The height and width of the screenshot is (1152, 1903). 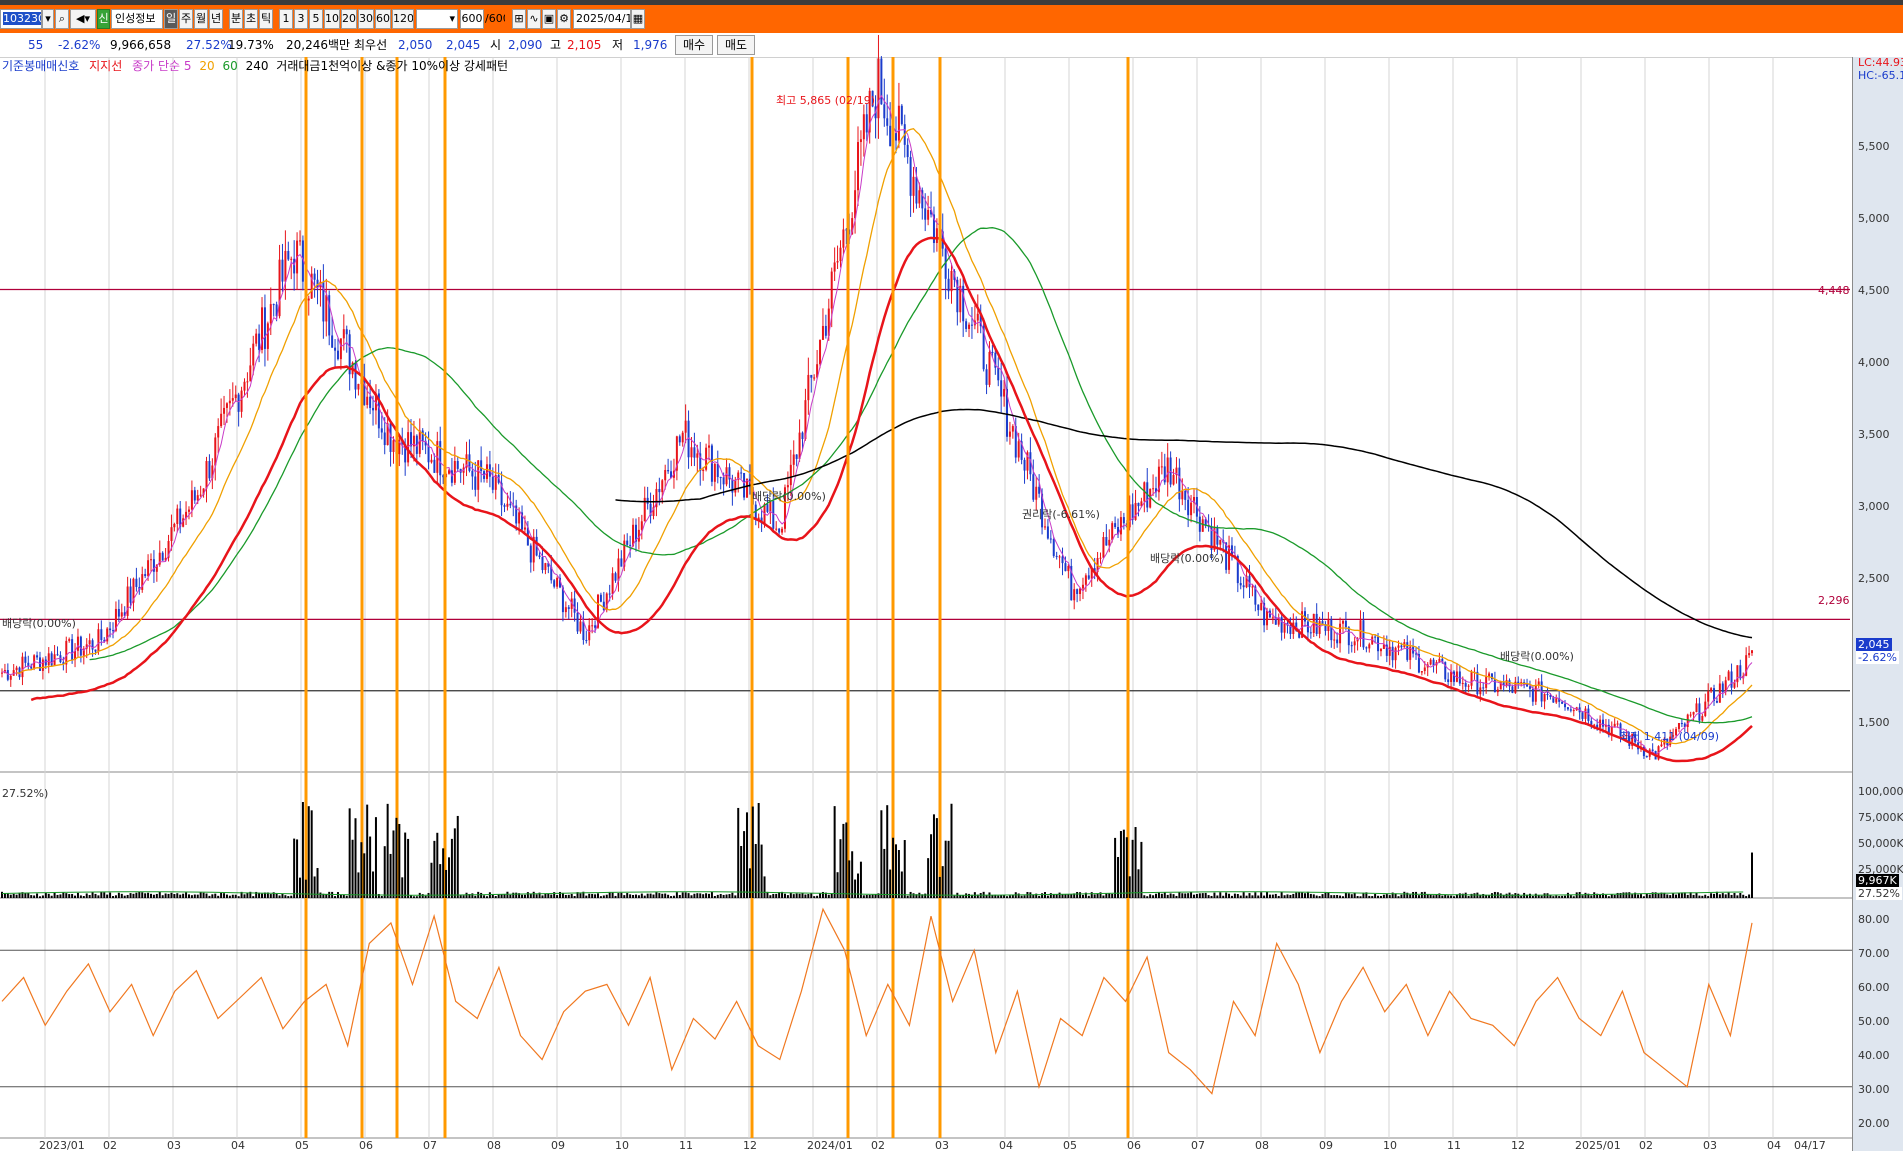 I want to click on rsi-axis-50: 50.00, so click(x=1874, y=1021).